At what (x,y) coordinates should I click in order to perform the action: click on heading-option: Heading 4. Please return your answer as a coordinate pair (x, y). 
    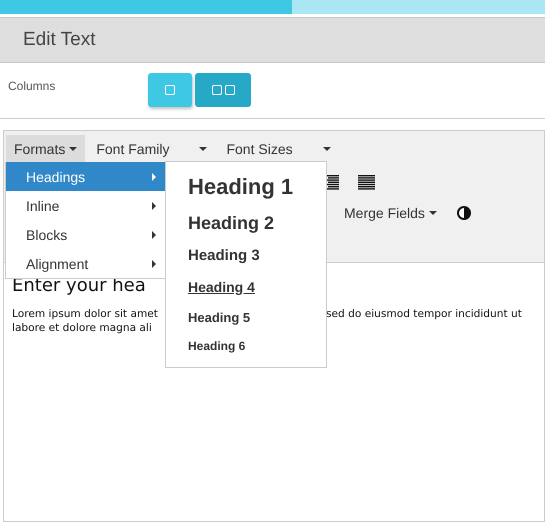
    Looking at the image, I should click on (210, 286).